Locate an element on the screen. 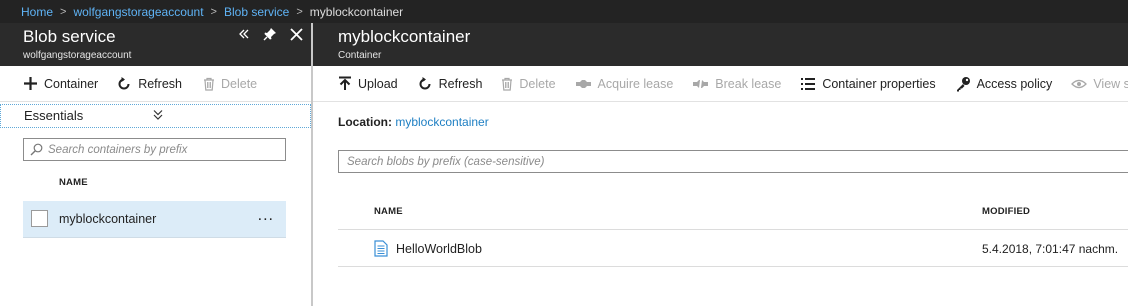 The height and width of the screenshot is (306, 1128). access-policy-label: Access policy is located at coordinates (1014, 83).